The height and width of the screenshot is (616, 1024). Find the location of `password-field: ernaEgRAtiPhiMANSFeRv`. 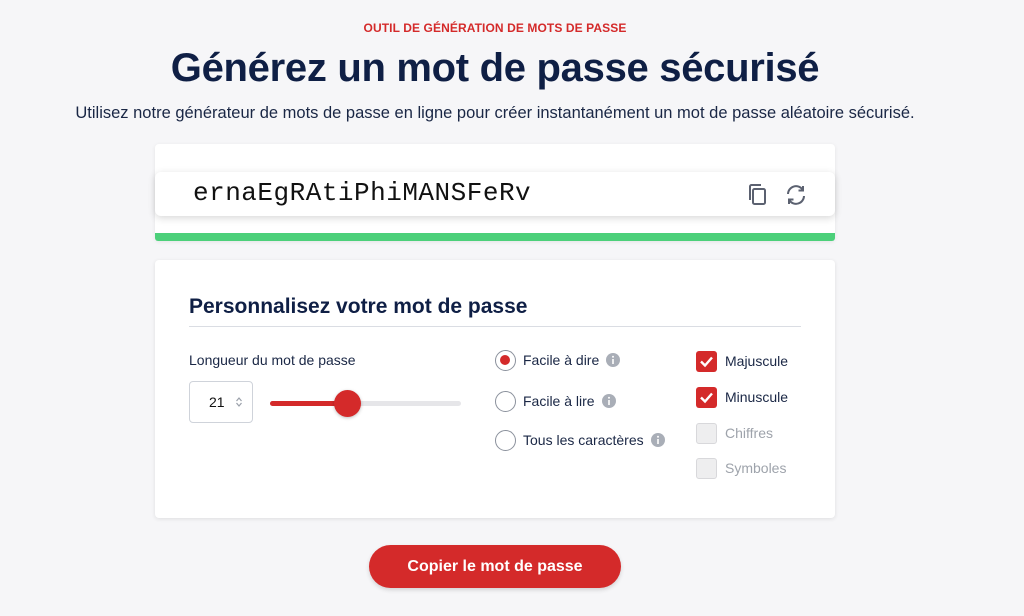

password-field: ernaEgRAtiPhiMANSFeRv is located at coordinates (495, 194).